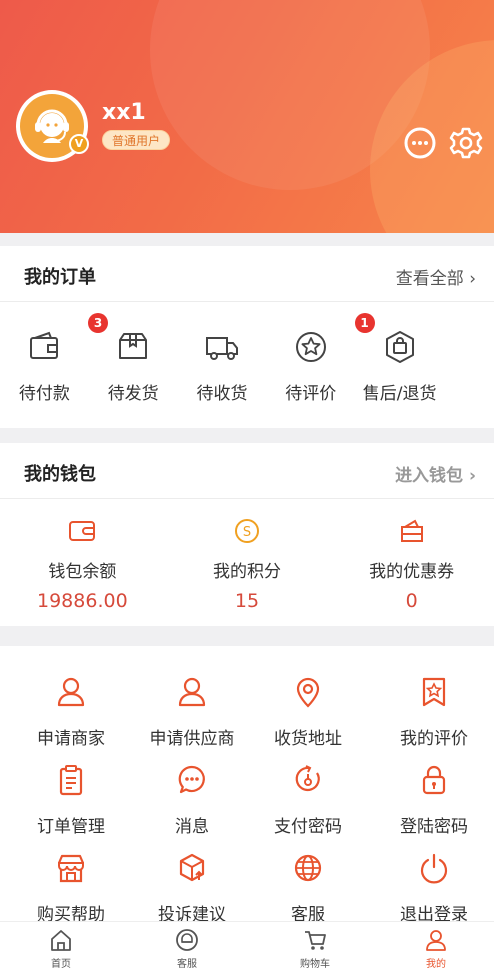  I want to click on user-name: xx1, so click(124, 112).